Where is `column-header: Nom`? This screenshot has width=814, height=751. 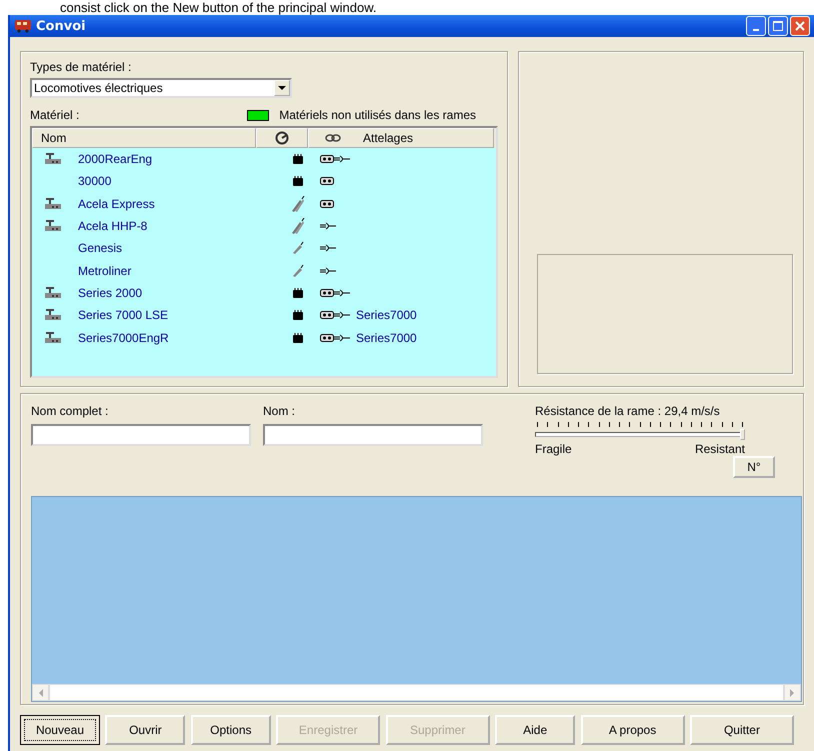
column-header: Nom is located at coordinates (144, 138).